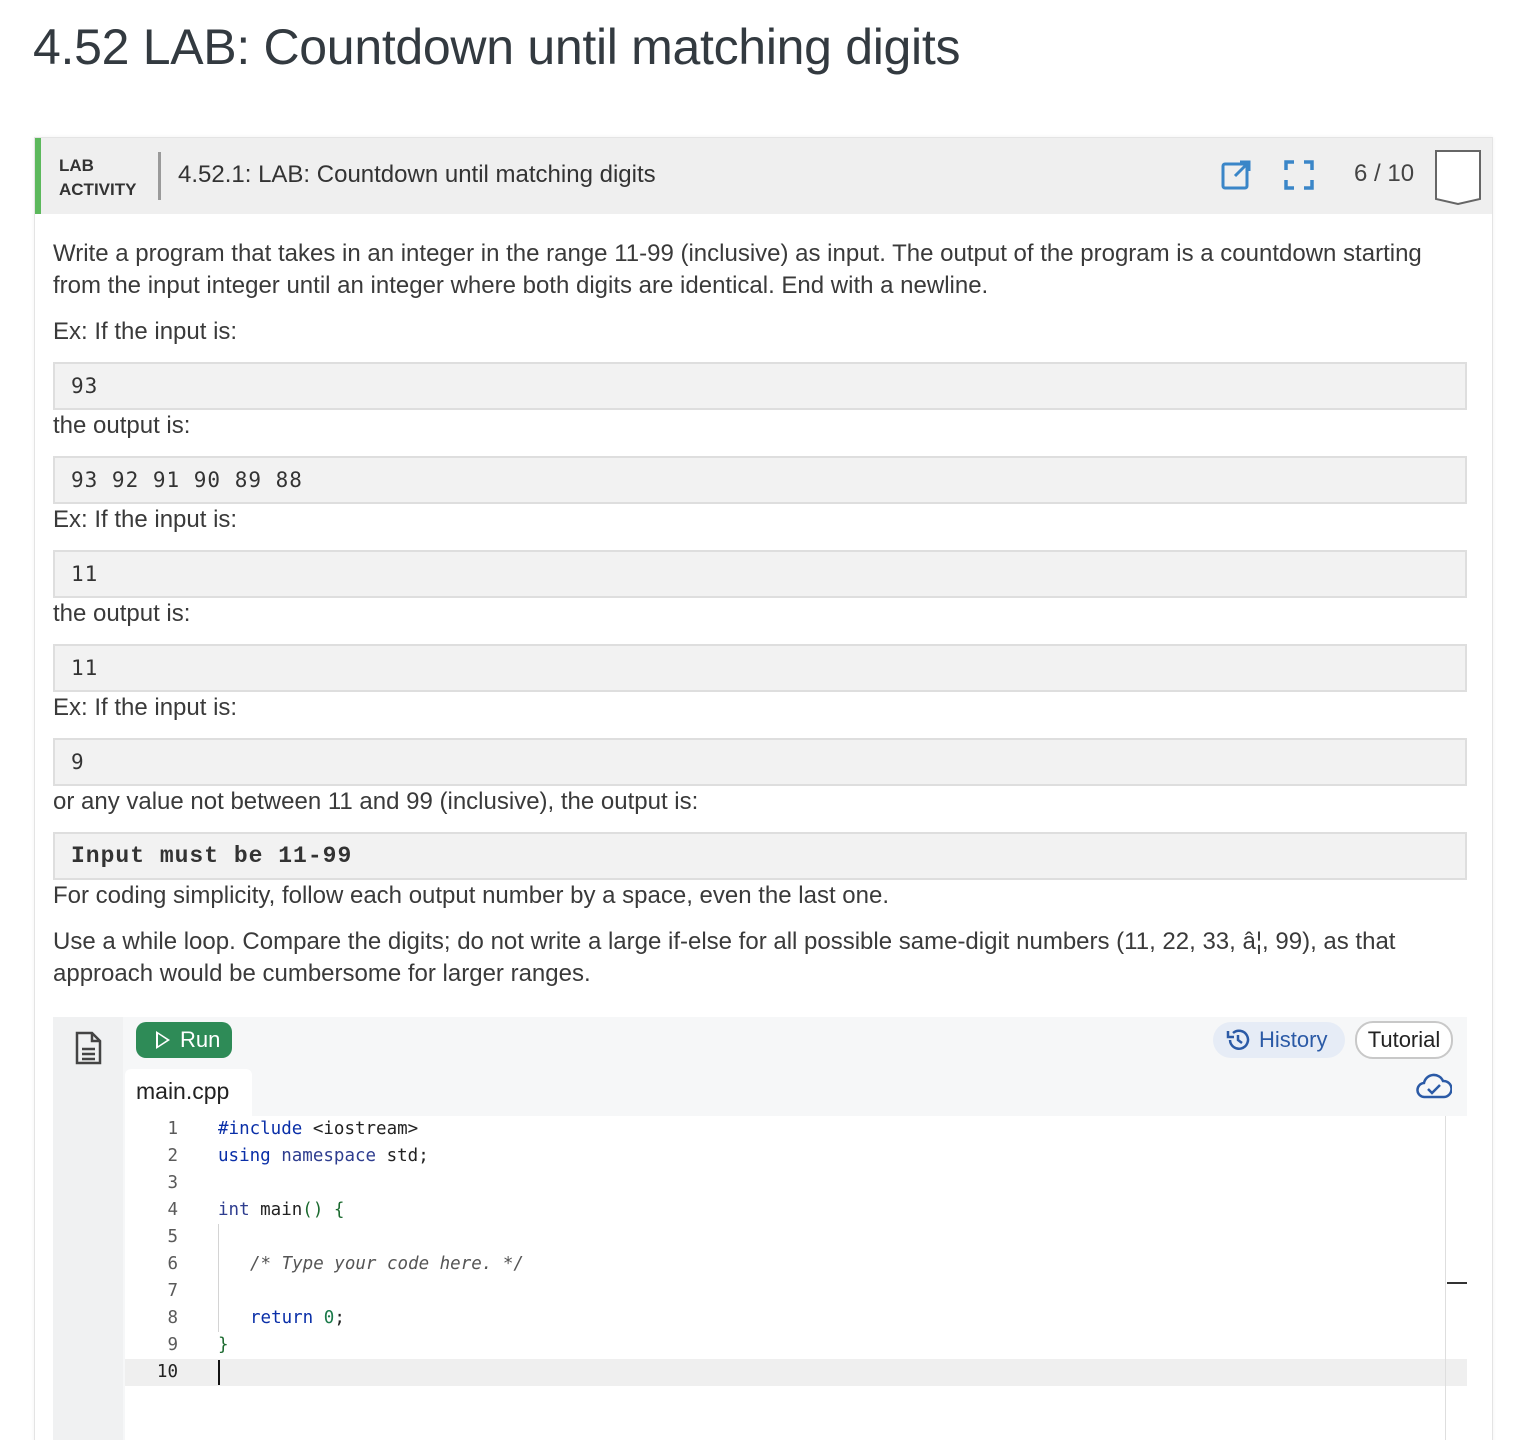  I want to click on history-button: History, so click(1279, 1040).